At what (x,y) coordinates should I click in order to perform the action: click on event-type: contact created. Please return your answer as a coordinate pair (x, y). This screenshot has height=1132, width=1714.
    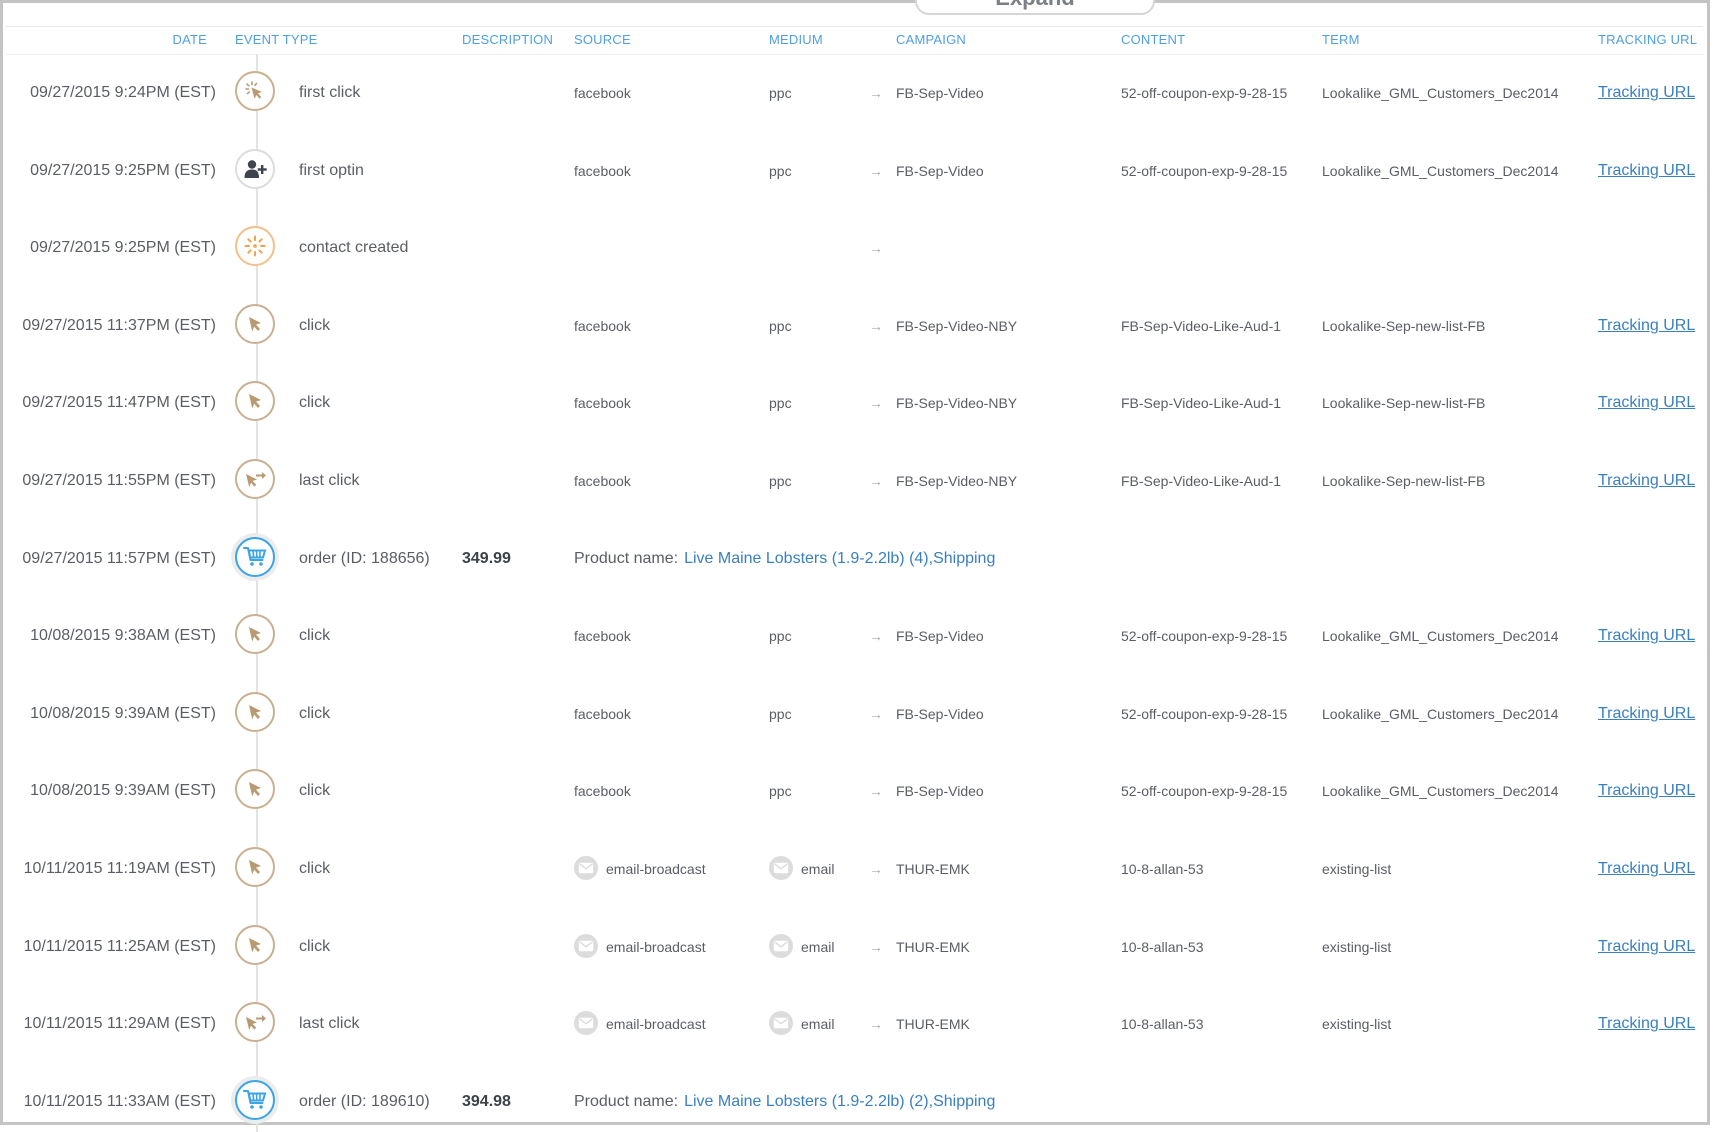
    Looking at the image, I should click on (353, 248).